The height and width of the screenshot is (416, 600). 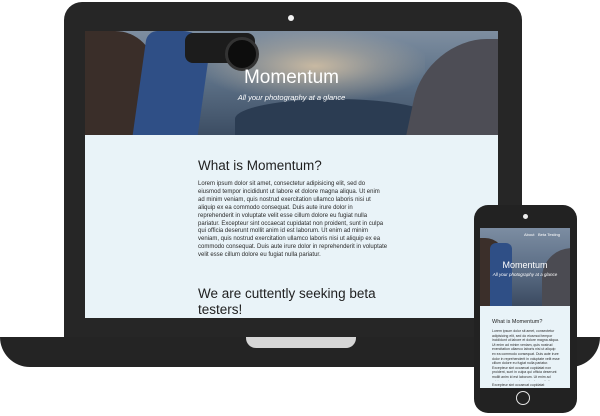 What do you see at coordinates (517, 322) in the screenshot?
I see `mobile-section-heading: What is Momentum?` at bounding box center [517, 322].